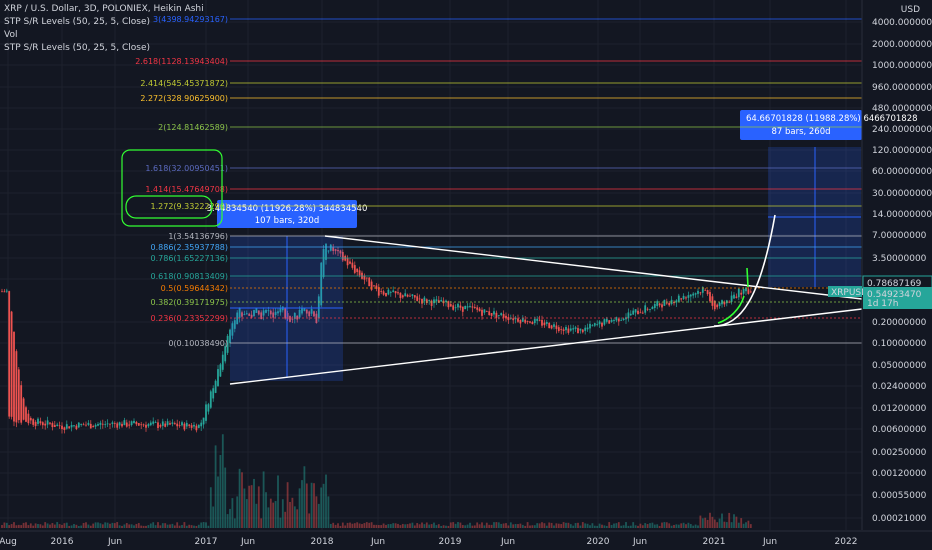 The width and height of the screenshot is (932, 550). Describe the element at coordinates (910, 10) in the screenshot. I see `price-axis-unit: USD` at that location.